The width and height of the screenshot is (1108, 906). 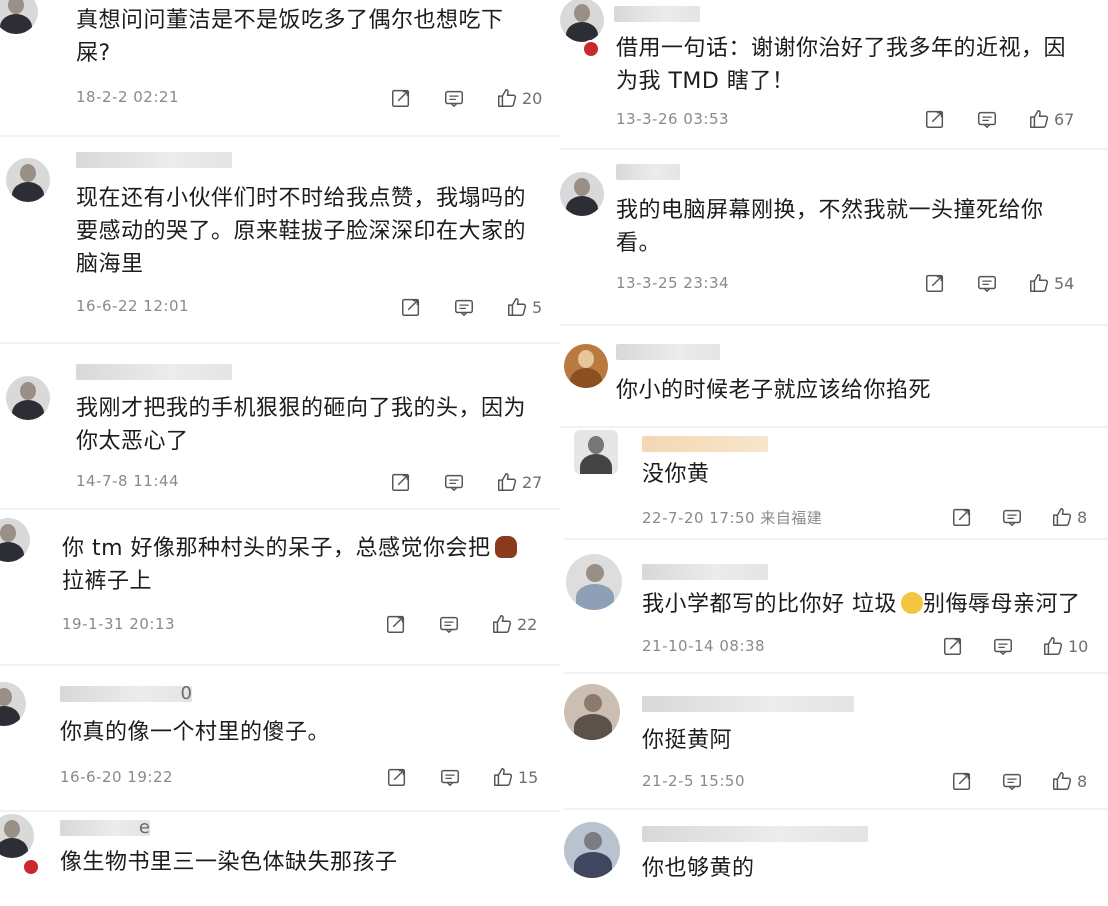 I want to click on like-button: 15, so click(x=515, y=777).